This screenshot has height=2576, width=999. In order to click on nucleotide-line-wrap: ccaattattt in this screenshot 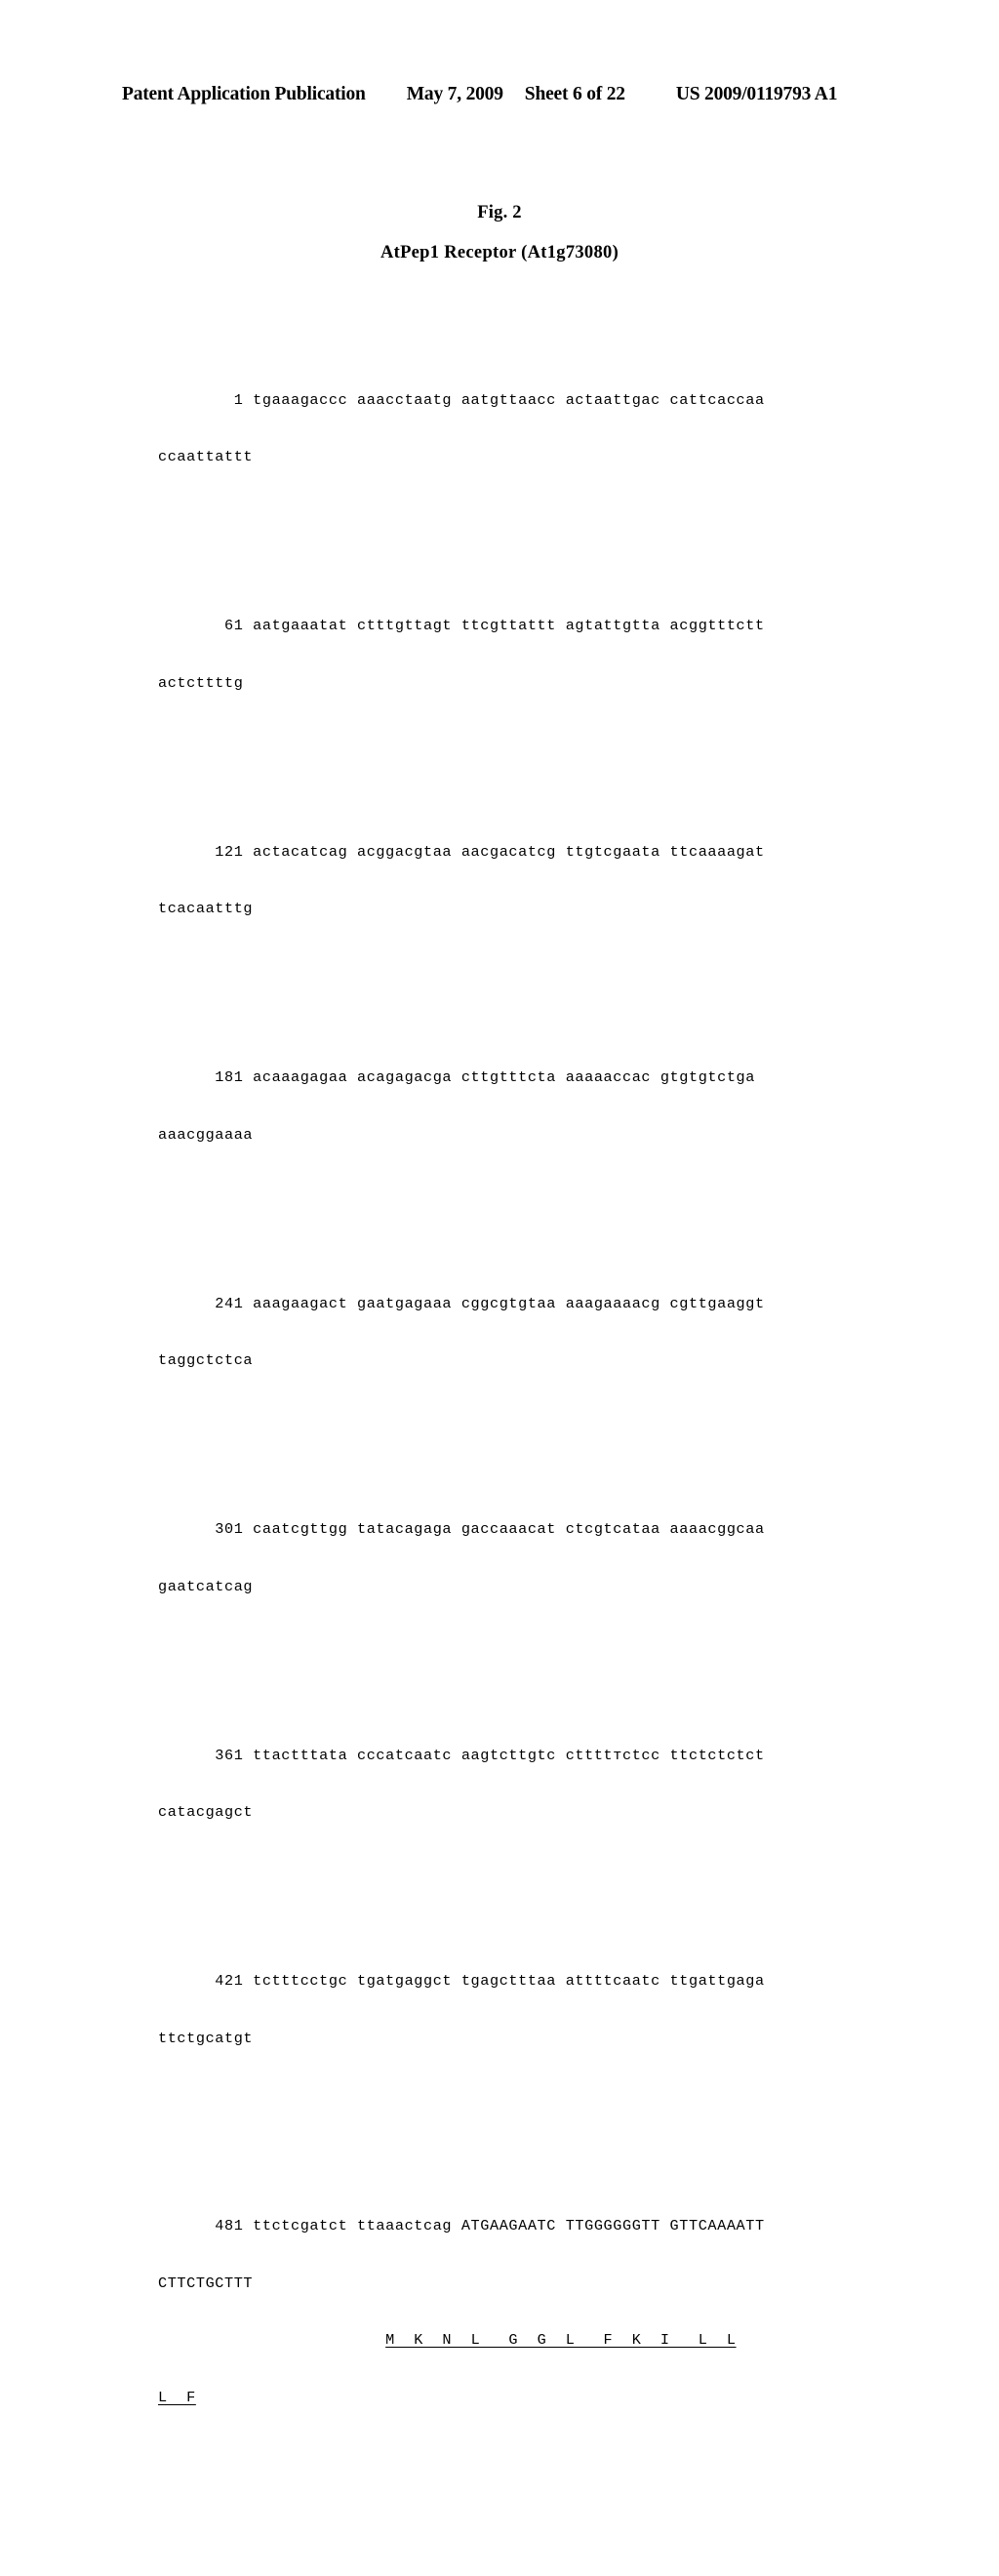, I will do `click(206, 456)`.